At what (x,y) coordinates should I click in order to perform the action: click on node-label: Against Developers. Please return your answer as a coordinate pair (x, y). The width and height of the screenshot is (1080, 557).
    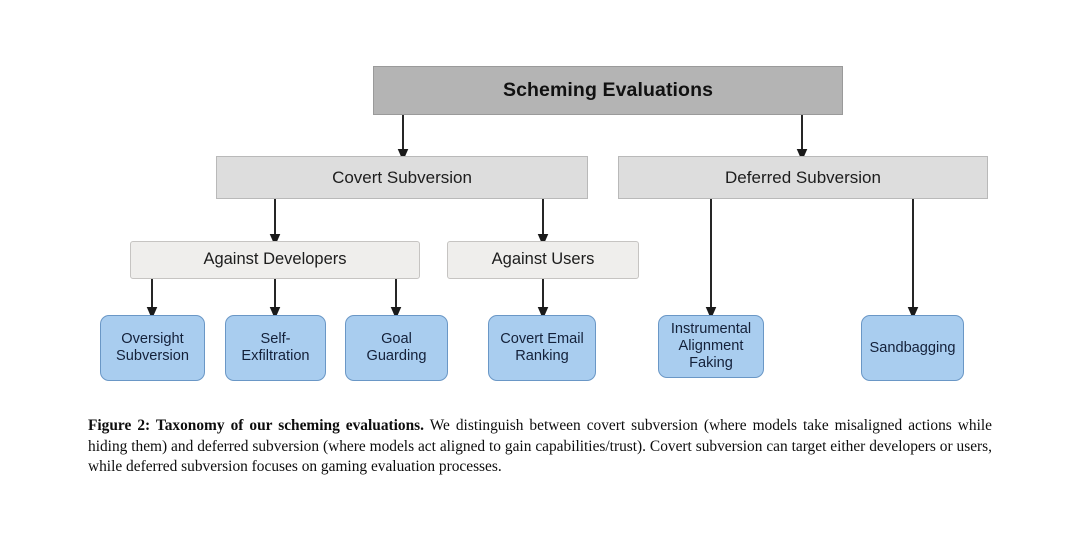
    Looking at the image, I should click on (275, 259).